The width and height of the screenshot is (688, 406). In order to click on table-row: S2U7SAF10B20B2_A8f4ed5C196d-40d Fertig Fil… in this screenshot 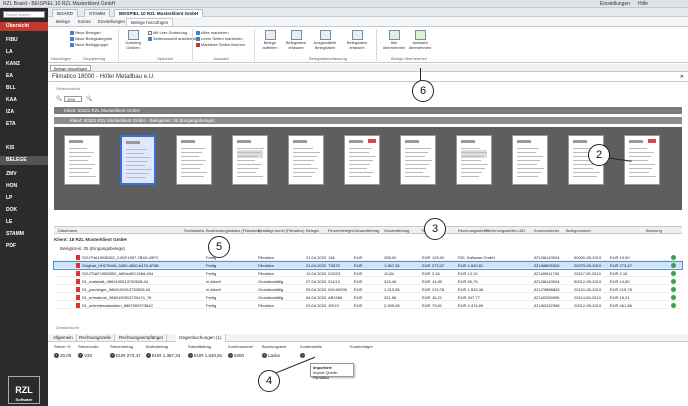, I will do `click(368, 273)`.